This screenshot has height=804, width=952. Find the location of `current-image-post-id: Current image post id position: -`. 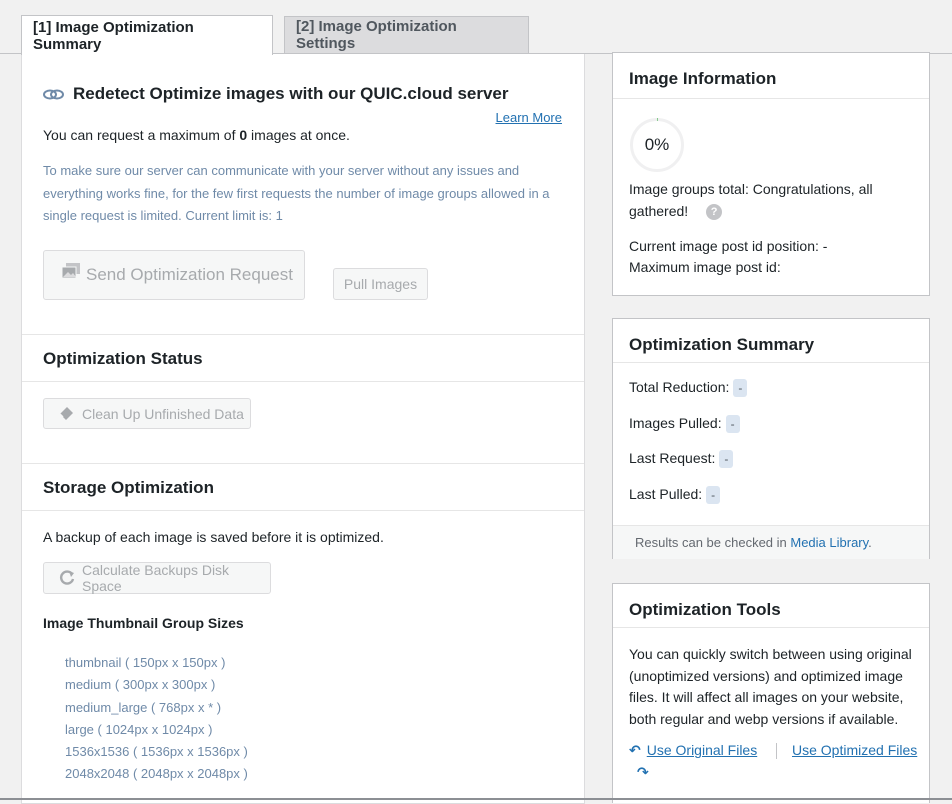

current-image-post-id: Current image post id position: - is located at coordinates (728, 246).